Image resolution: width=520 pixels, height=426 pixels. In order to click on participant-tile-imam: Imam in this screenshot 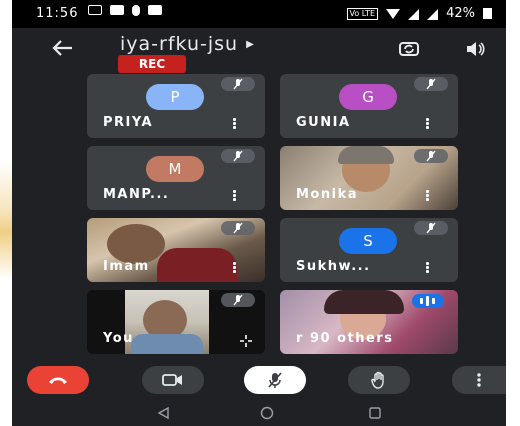, I will do `click(176, 250)`.